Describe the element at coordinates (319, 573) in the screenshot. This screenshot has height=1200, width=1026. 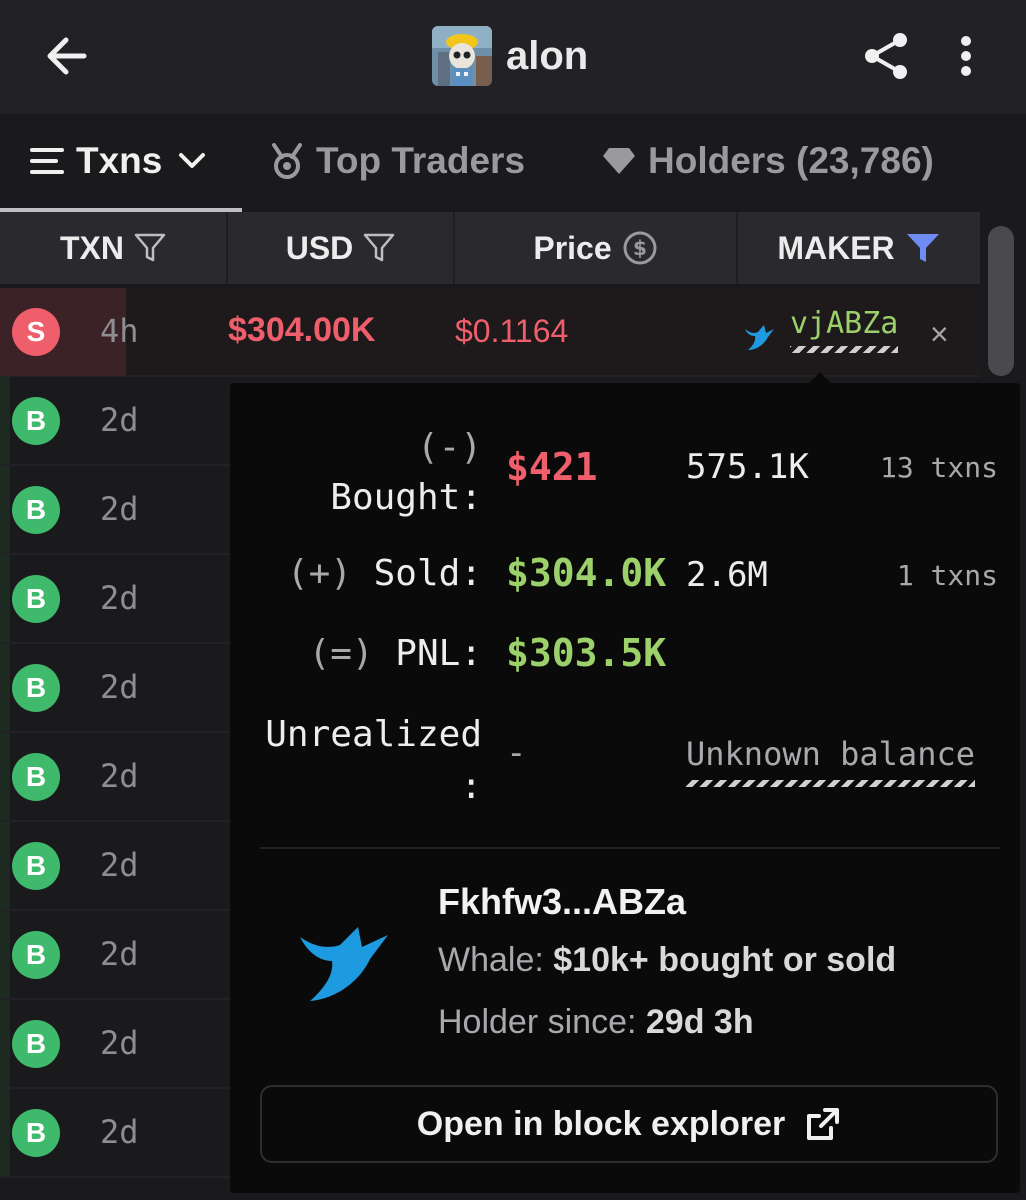
I see `sold-prefix: (+)` at that location.